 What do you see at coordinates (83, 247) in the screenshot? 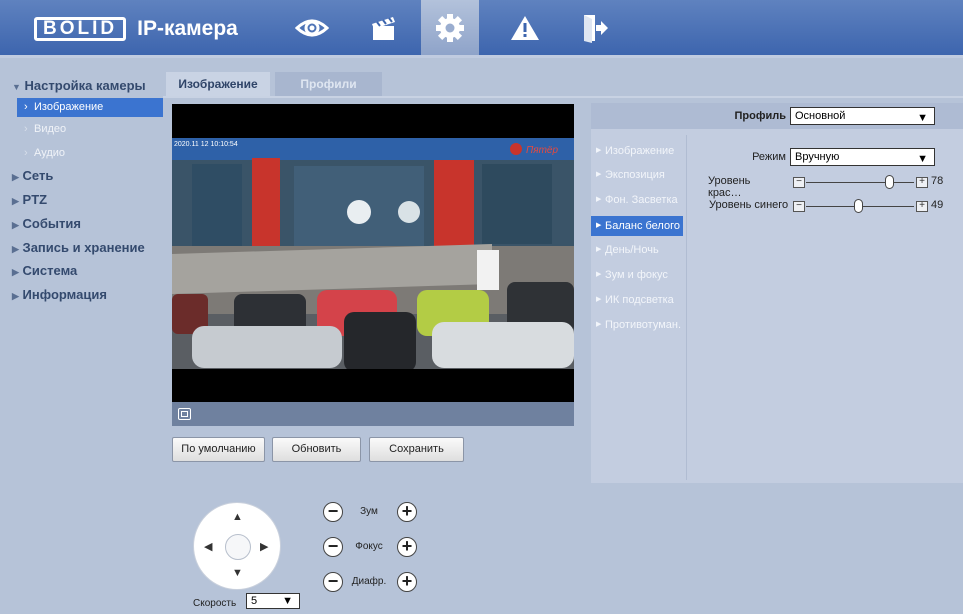
I see `sidebar-group-label: Запись и хранение` at bounding box center [83, 247].